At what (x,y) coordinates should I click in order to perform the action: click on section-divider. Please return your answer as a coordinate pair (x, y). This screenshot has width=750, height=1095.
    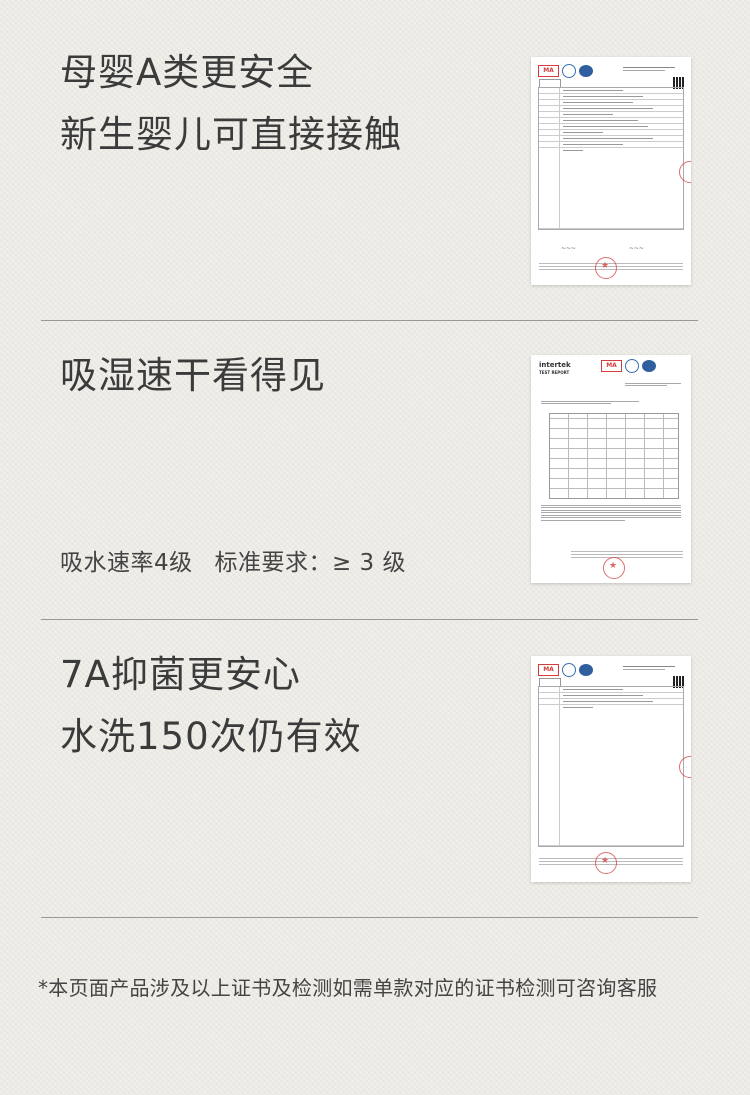
    Looking at the image, I should click on (369, 917).